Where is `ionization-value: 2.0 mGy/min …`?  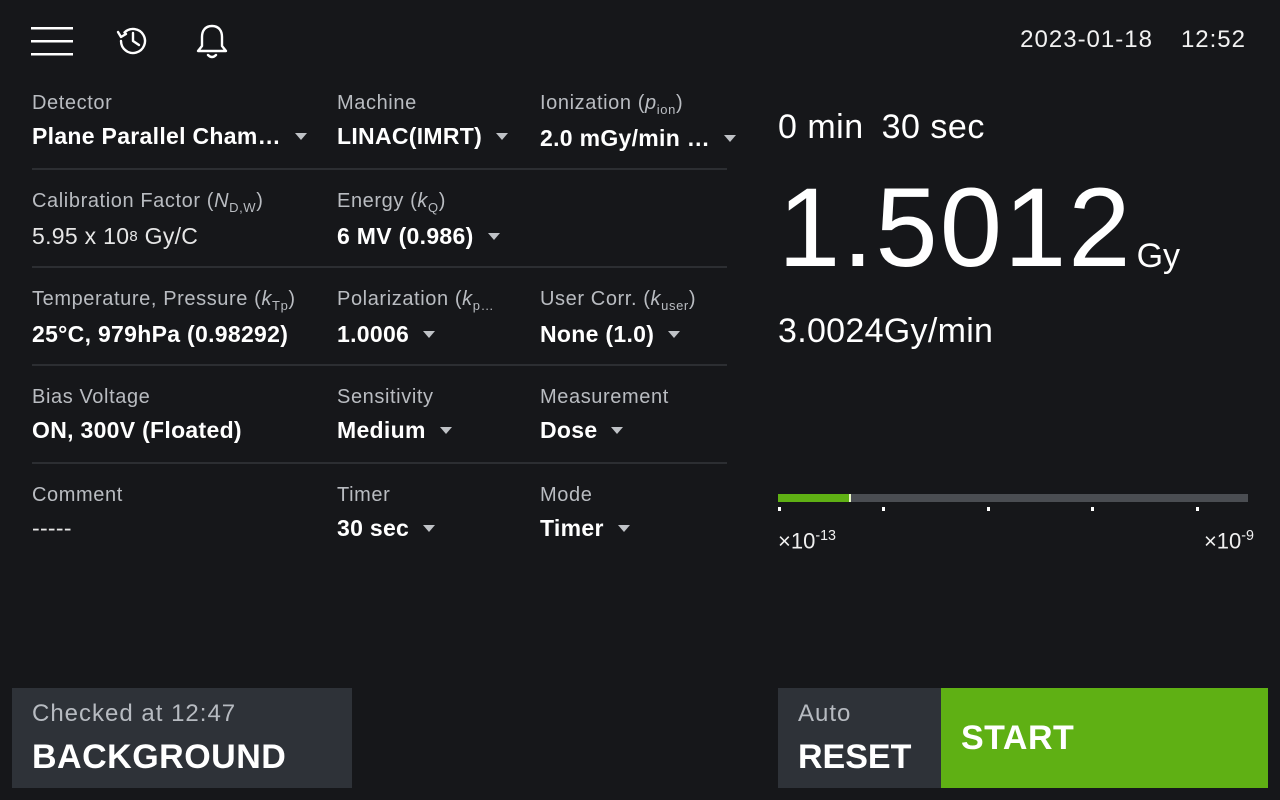 ionization-value: 2.0 mGy/min … is located at coordinates (625, 138).